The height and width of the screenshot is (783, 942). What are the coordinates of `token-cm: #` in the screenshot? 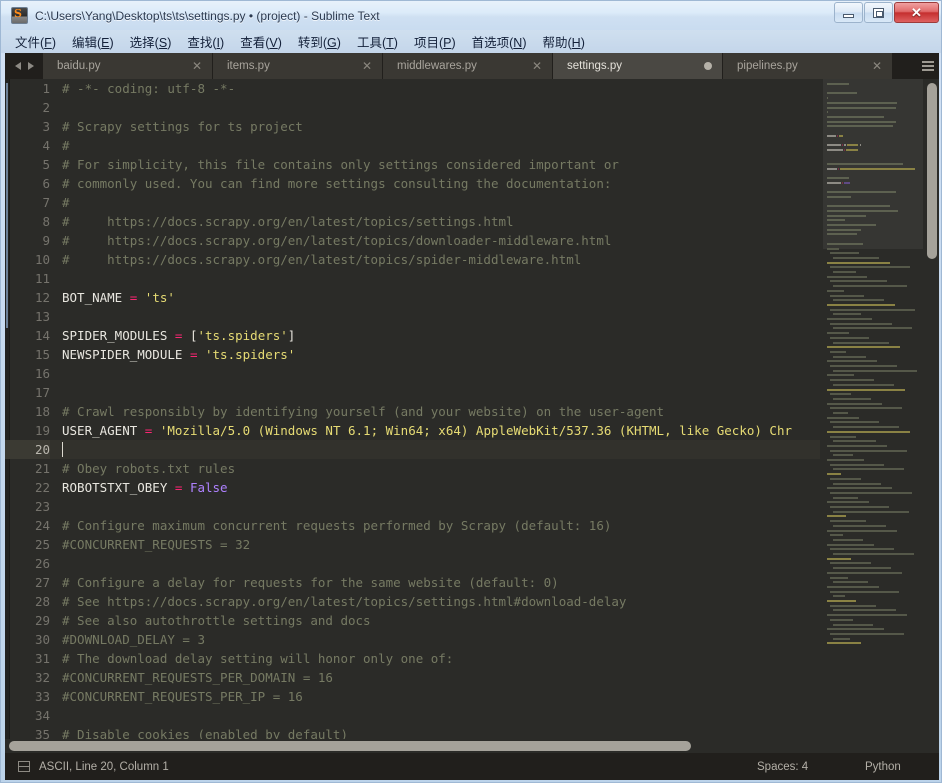 It's located at (66, 145).